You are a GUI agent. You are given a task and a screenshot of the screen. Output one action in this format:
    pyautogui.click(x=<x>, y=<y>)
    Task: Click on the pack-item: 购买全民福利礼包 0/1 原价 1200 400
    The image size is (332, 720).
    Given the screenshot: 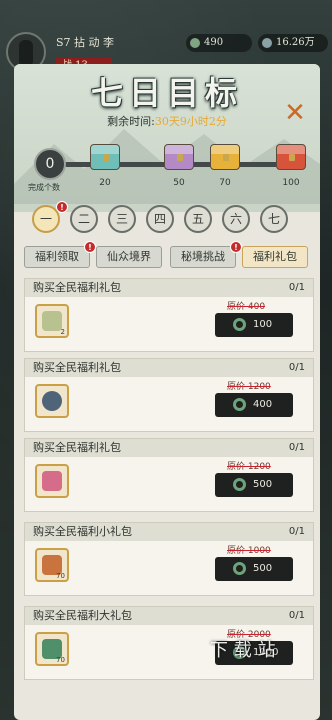 What is the action you would take?
    pyautogui.click(x=169, y=395)
    